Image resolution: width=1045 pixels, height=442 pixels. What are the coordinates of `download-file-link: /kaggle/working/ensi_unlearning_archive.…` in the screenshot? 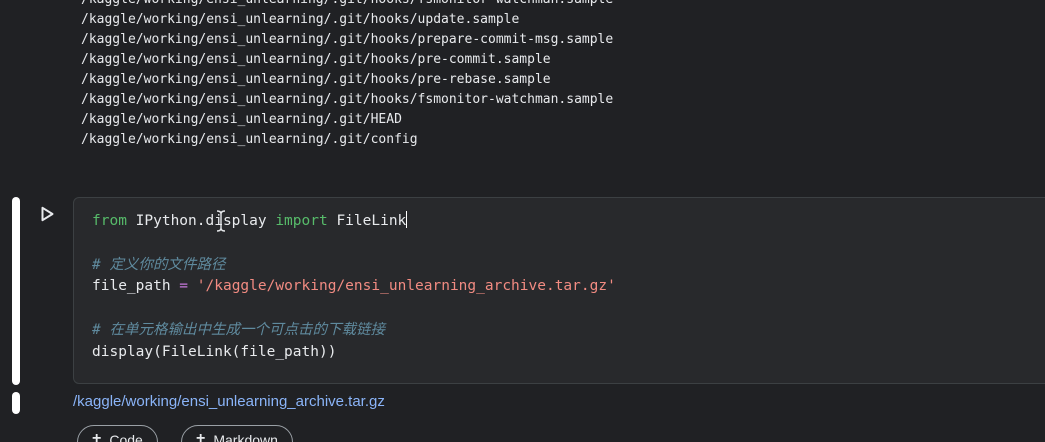 It's located at (229, 401).